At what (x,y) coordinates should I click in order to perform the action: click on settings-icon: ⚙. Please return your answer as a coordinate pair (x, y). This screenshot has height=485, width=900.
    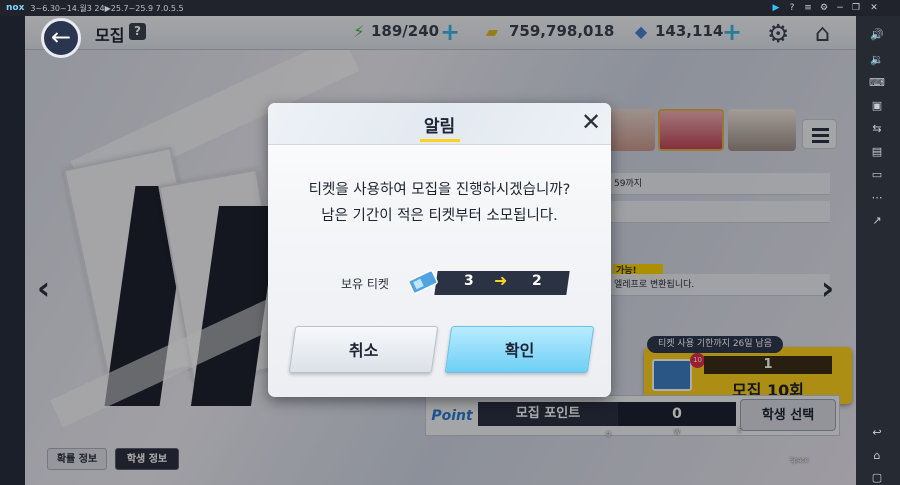
    Looking at the image, I should click on (824, 8).